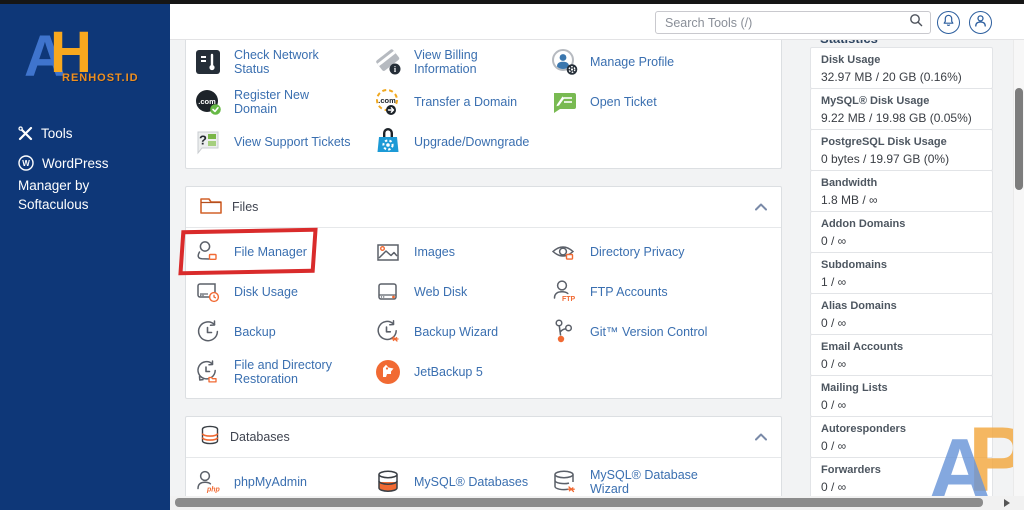 The width and height of the screenshot is (1024, 510). What do you see at coordinates (79, 184) in the screenshot?
I see `sidebar-item-wordpress-manager: W WordPress Manager by Softaculous` at bounding box center [79, 184].